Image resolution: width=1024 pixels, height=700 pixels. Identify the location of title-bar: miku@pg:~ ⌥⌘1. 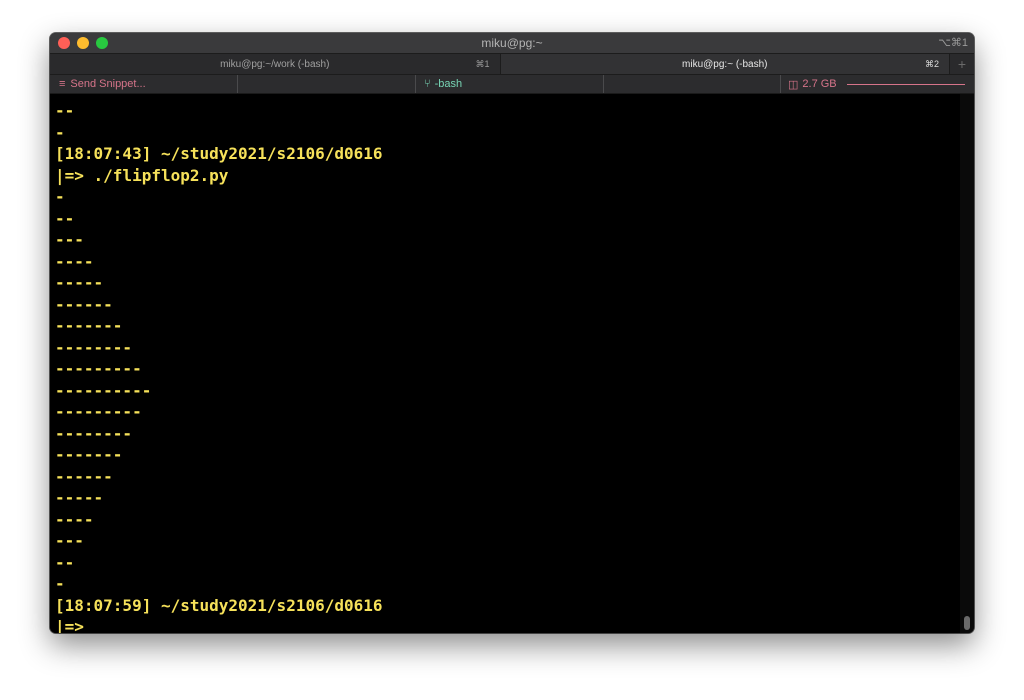
(512, 43).